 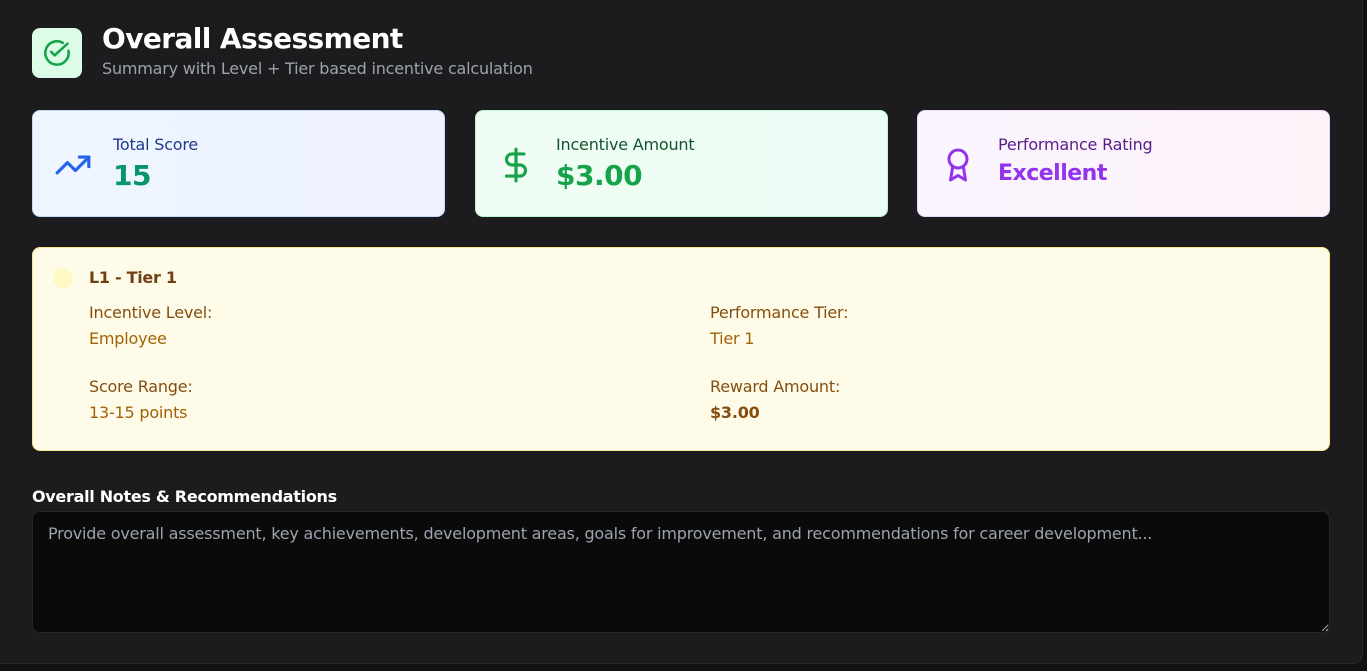 What do you see at coordinates (516, 165) in the screenshot?
I see `dollar-sign-icon` at bounding box center [516, 165].